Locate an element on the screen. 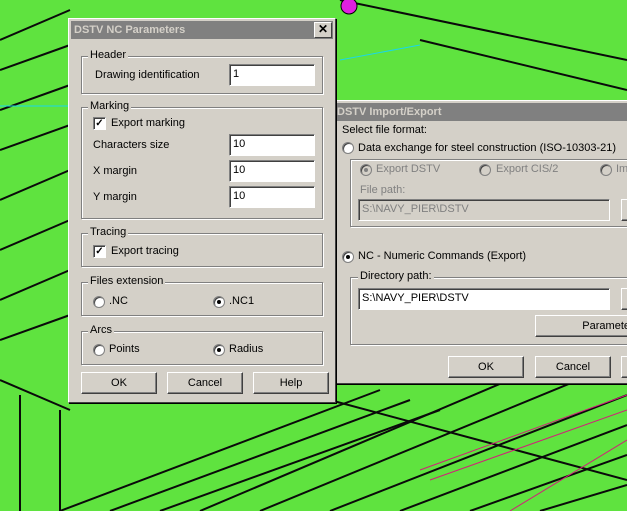  characters-size-label: Characters size is located at coordinates (131, 145).